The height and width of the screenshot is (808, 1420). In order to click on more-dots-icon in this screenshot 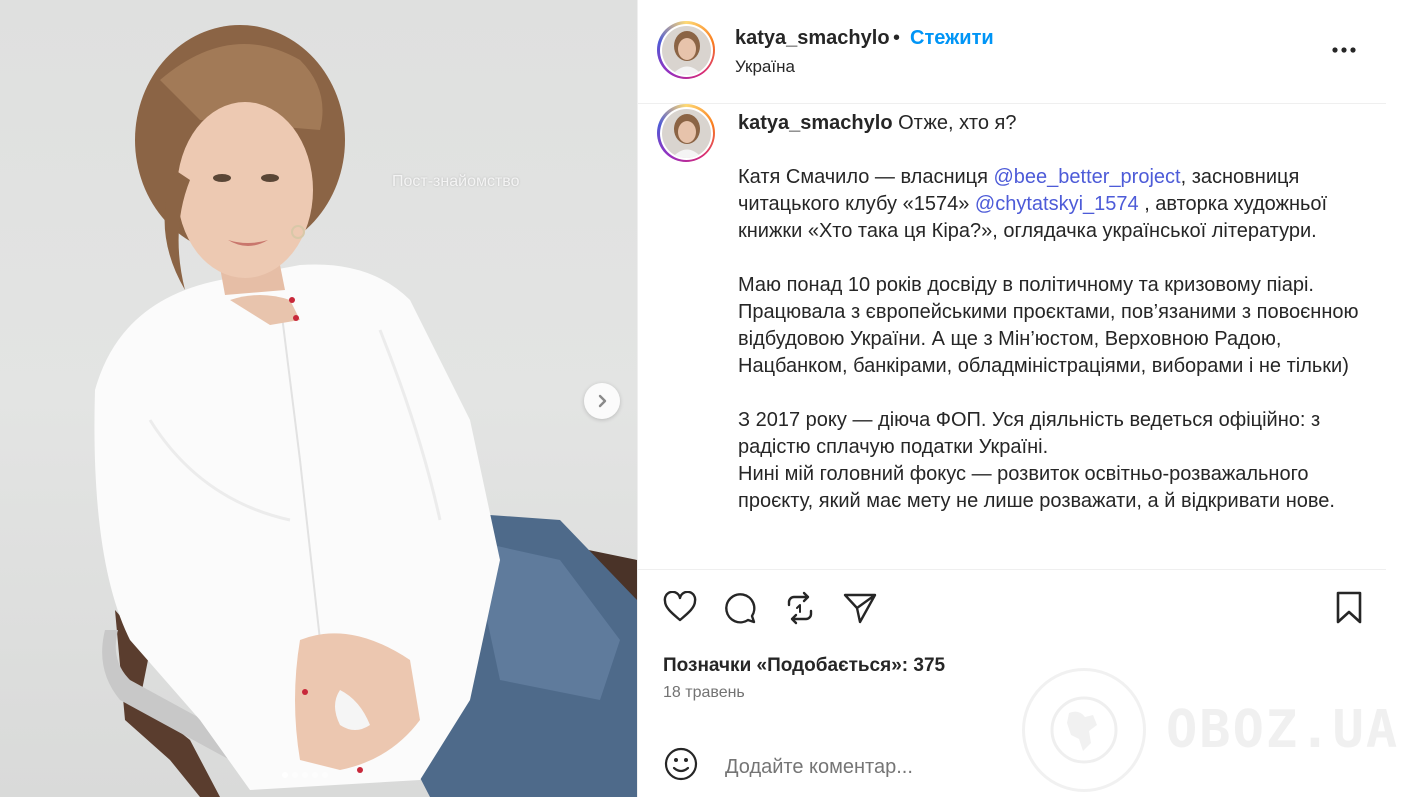, I will do `click(1344, 50)`.